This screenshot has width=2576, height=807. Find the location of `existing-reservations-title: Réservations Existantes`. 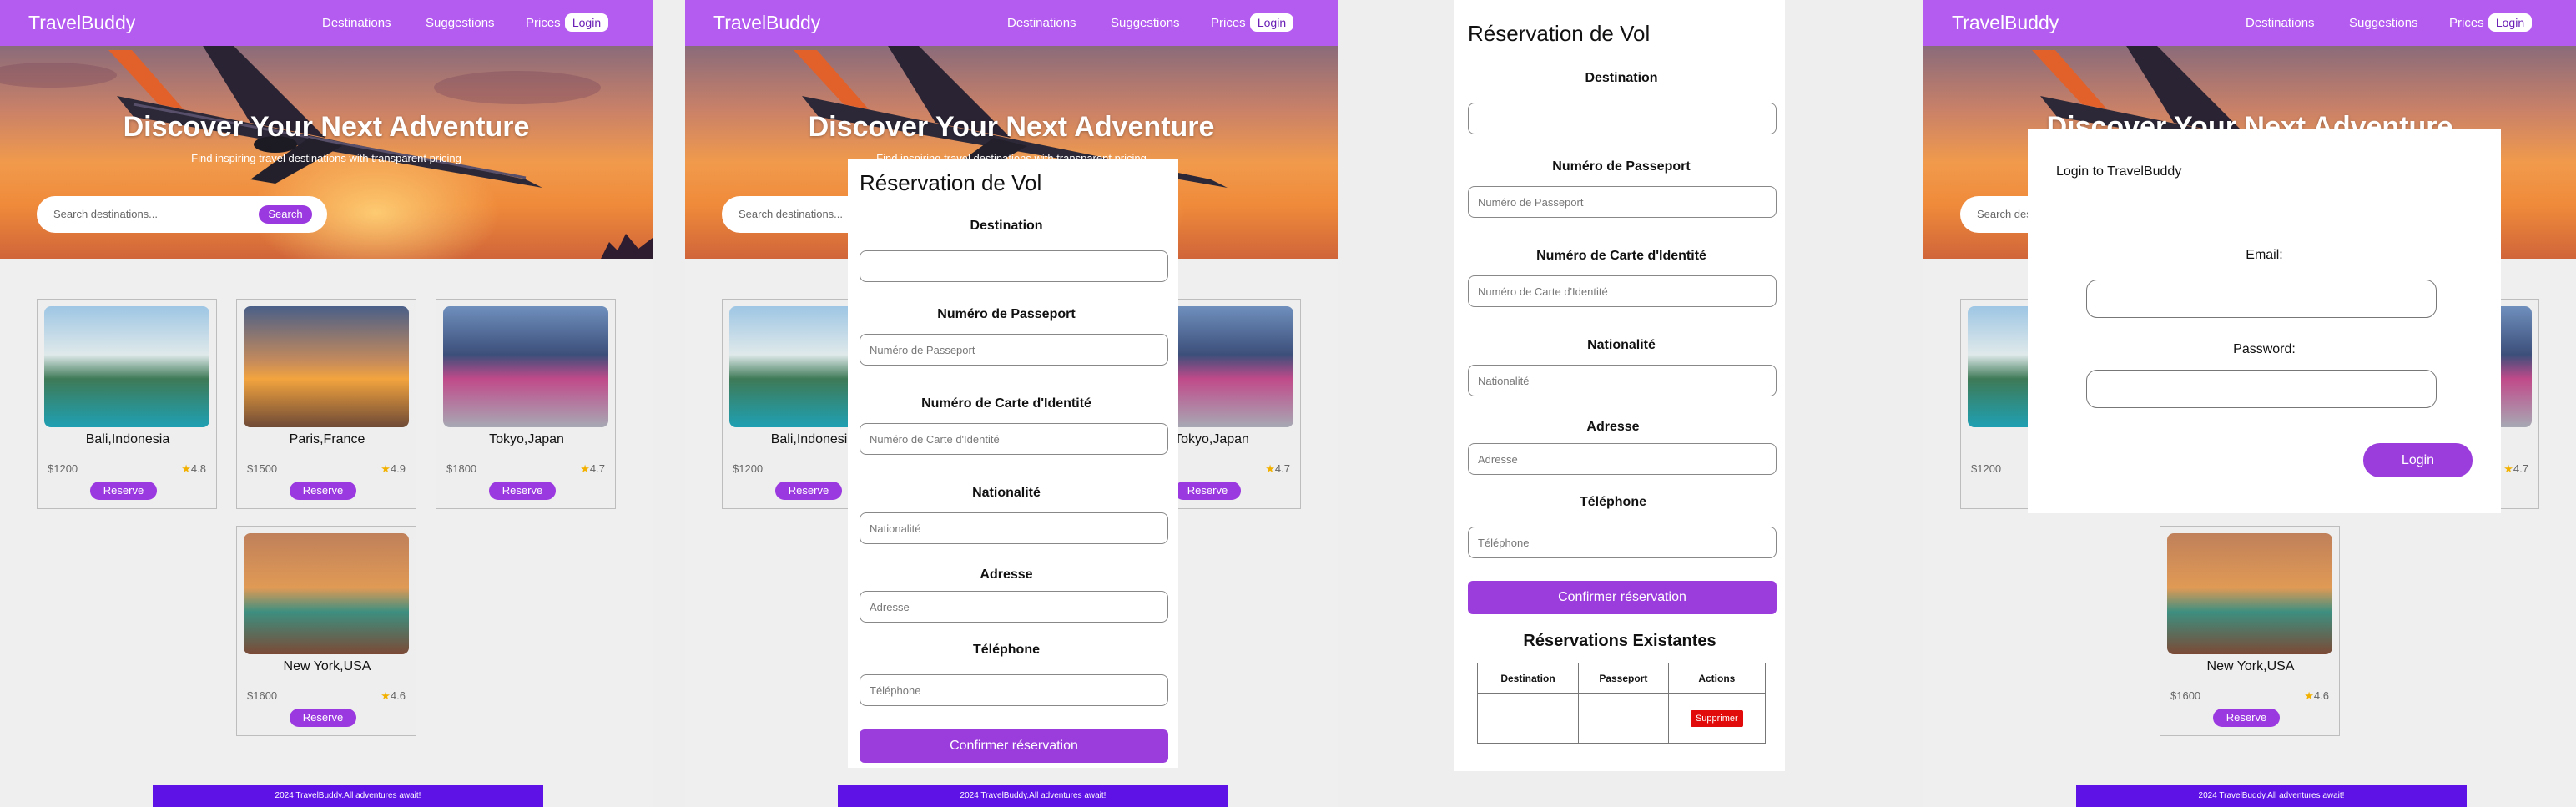

existing-reservations-title: Réservations Existantes is located at coordinates (1619, 641).